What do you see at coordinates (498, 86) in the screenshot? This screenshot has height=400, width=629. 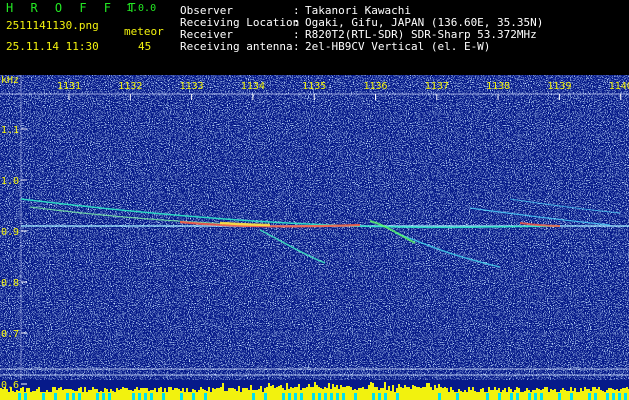 I see `x-tick-label: 1138` at bounding box center [498, 86].